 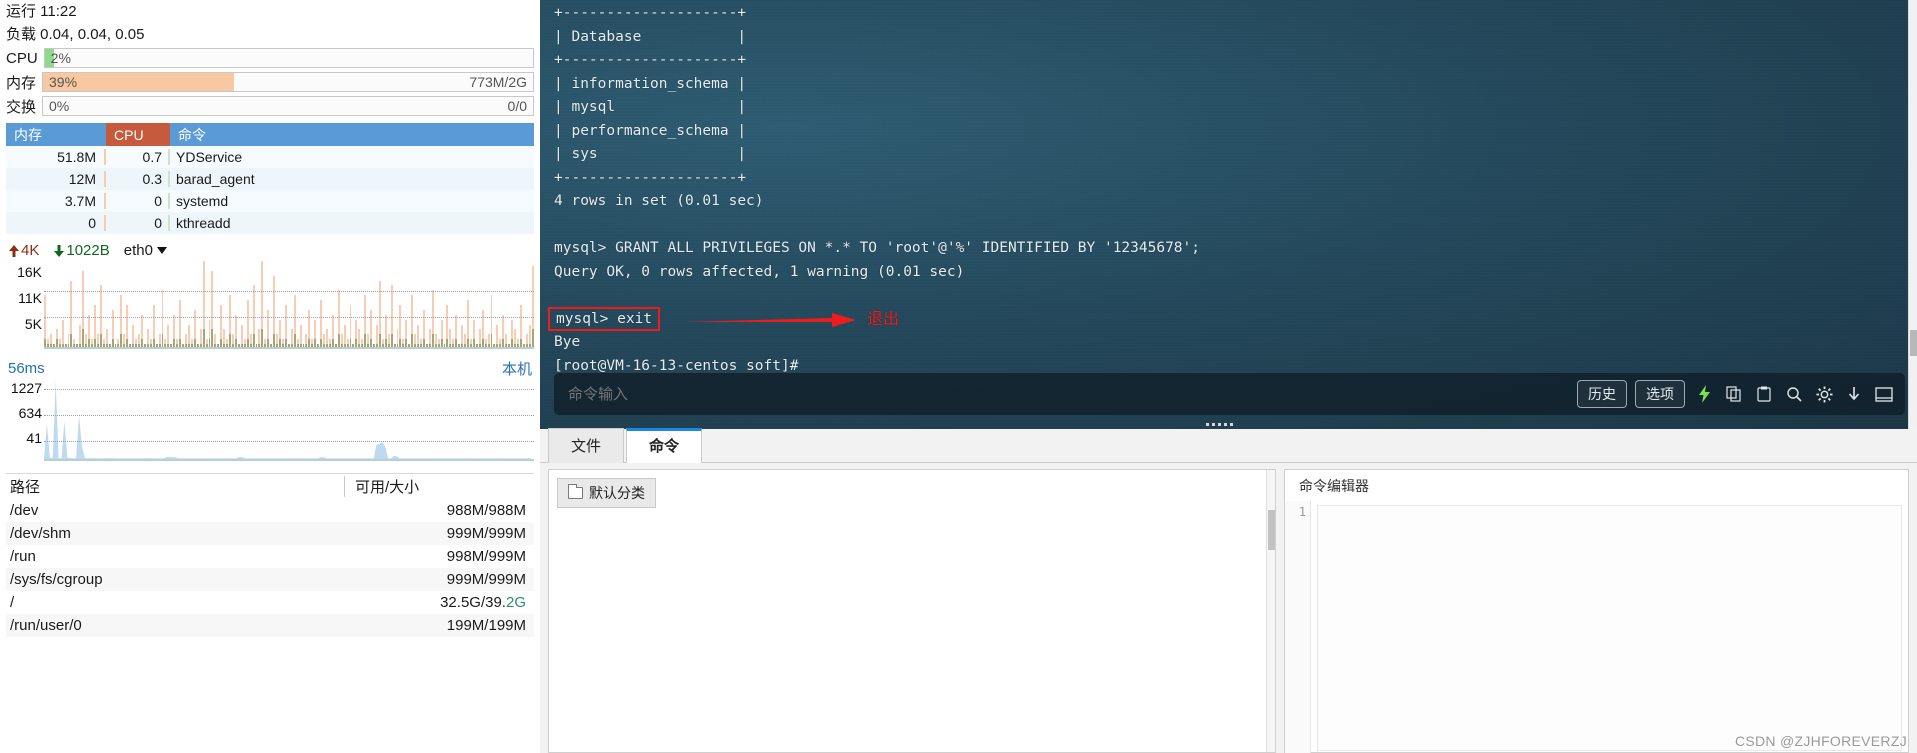 I want to click on terminal-scrollbar, so click(x=1912, y=214).